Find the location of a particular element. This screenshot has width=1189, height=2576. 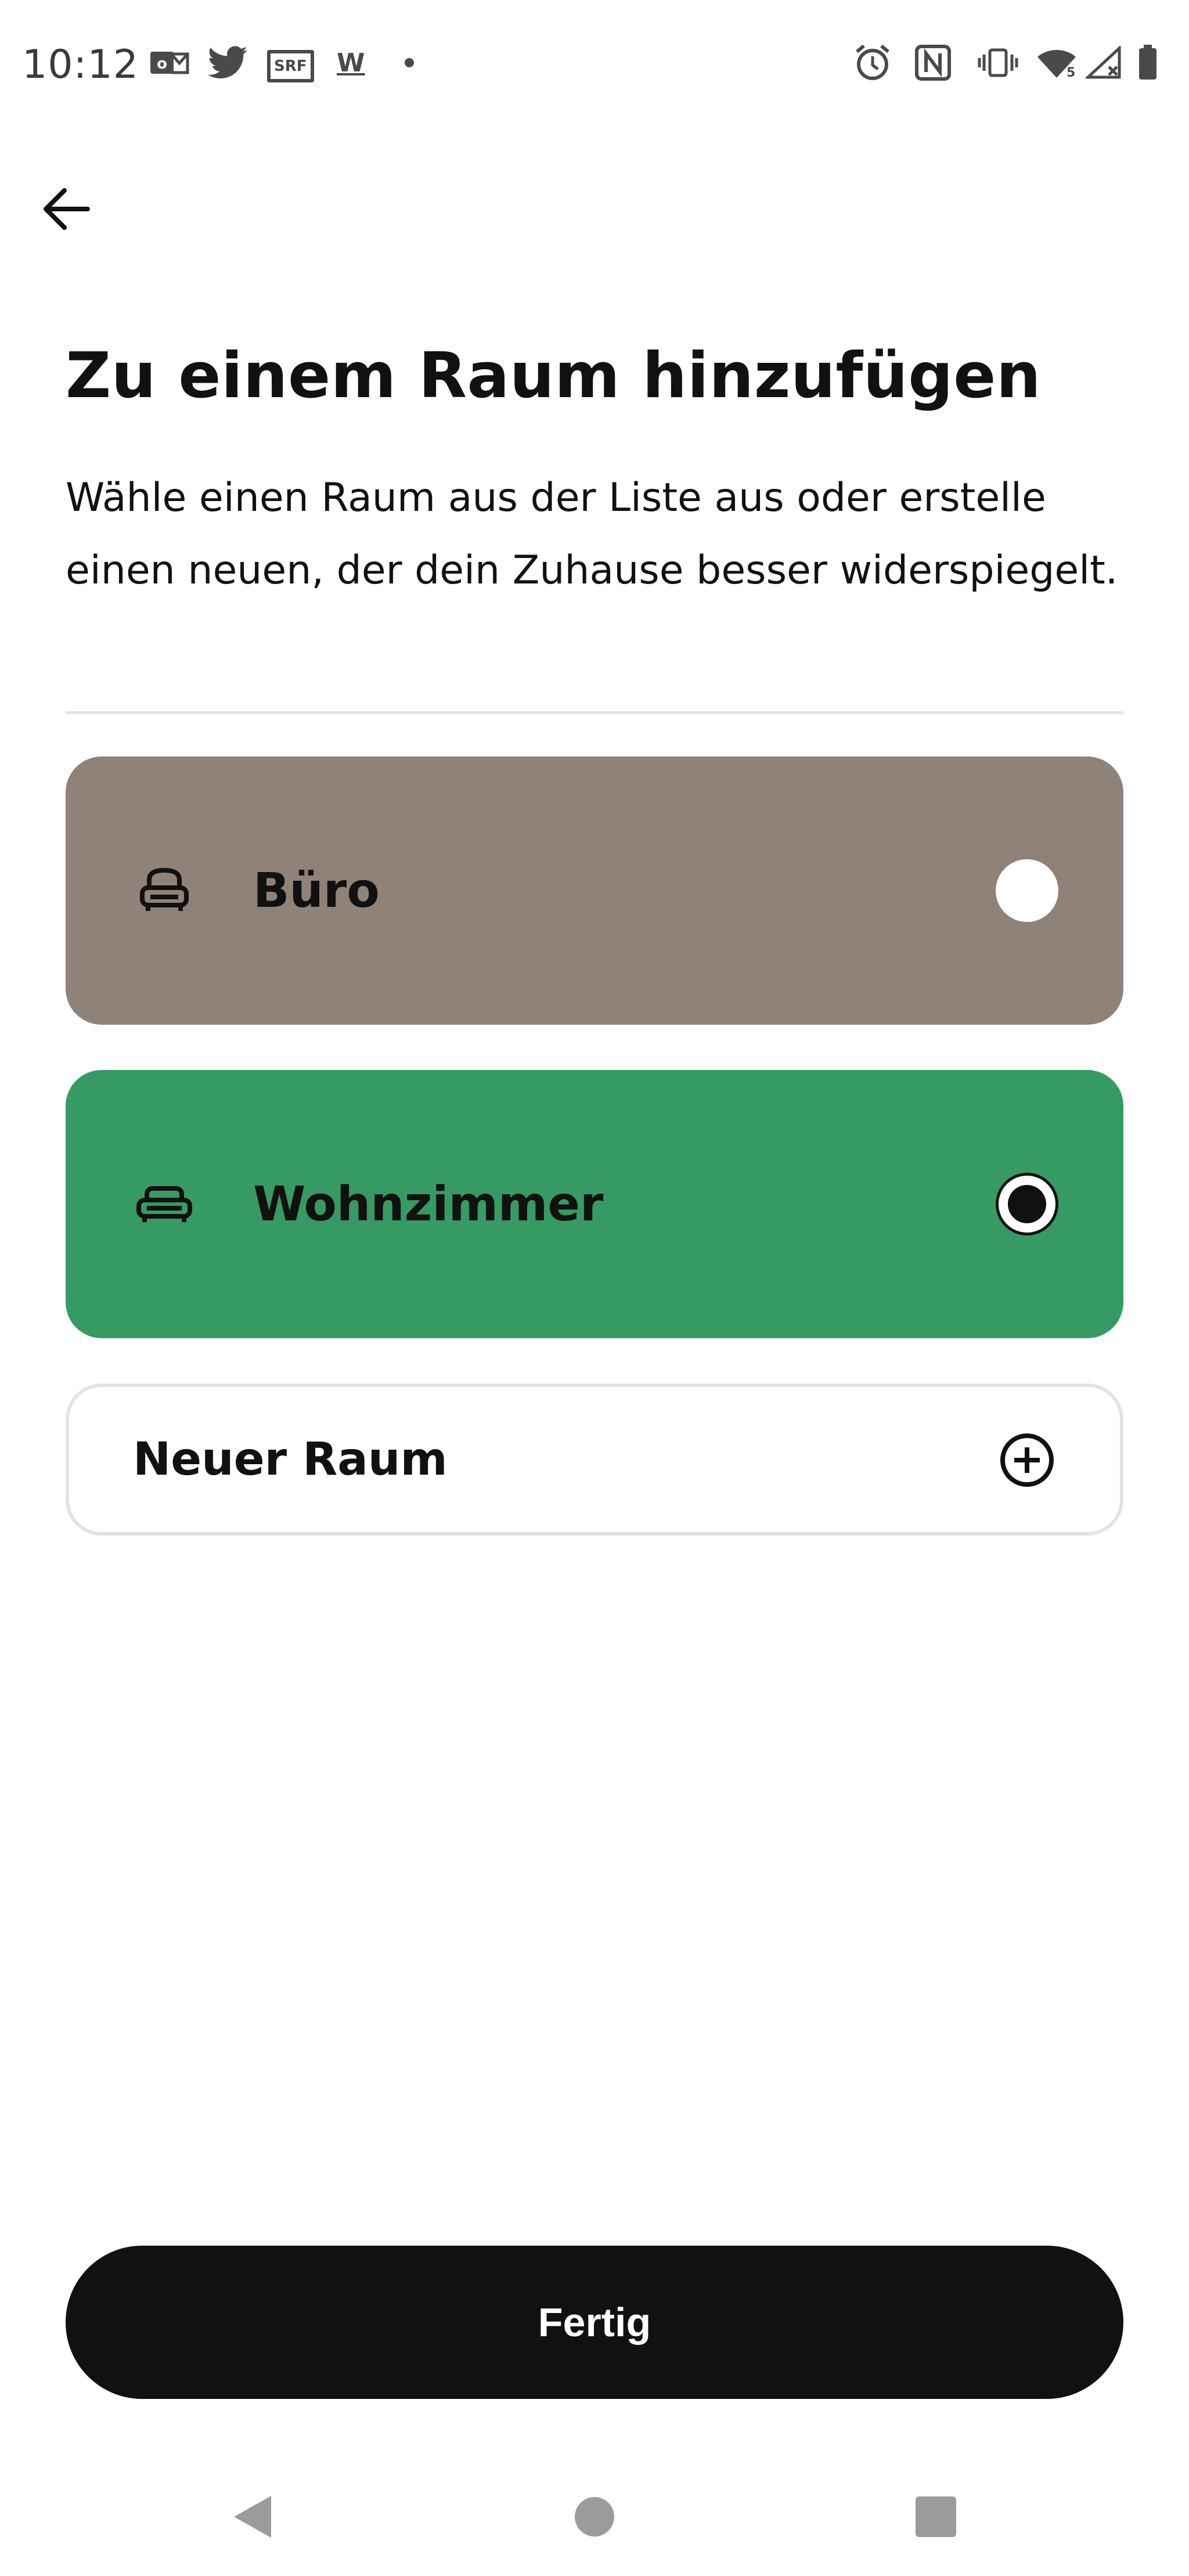

radio-selected is located at coordinates (1027, 1204).